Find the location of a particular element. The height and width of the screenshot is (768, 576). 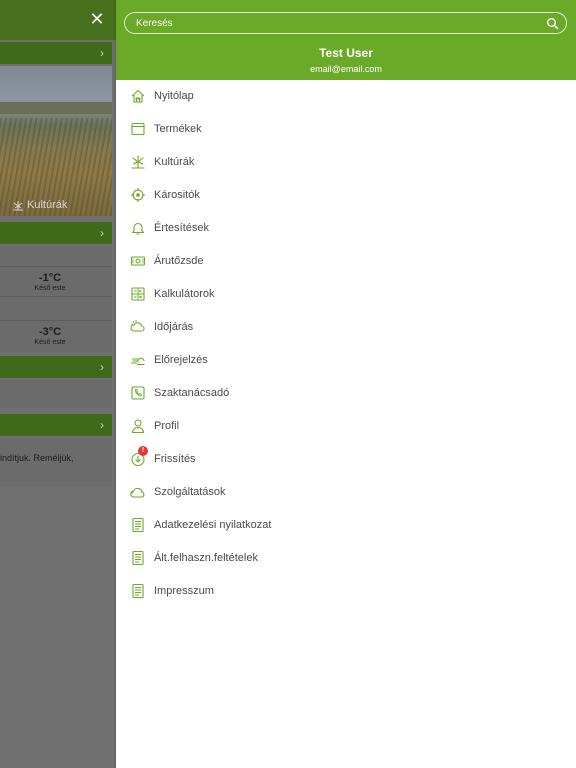

background-temp: -1°C Késő este is located at coordinates (50, 282).